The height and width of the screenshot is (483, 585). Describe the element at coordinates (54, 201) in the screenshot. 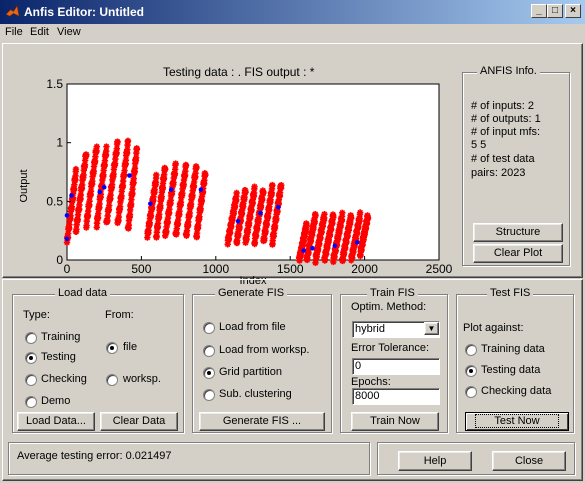

I see `y-tick-label: 0.5` at that location.